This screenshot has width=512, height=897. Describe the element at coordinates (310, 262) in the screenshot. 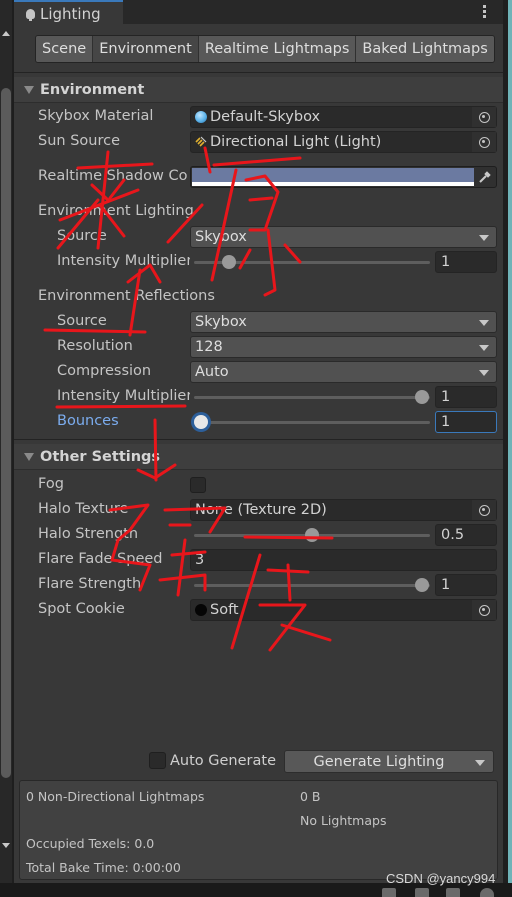

I see `env-lighting-intensity-slider` at that location.